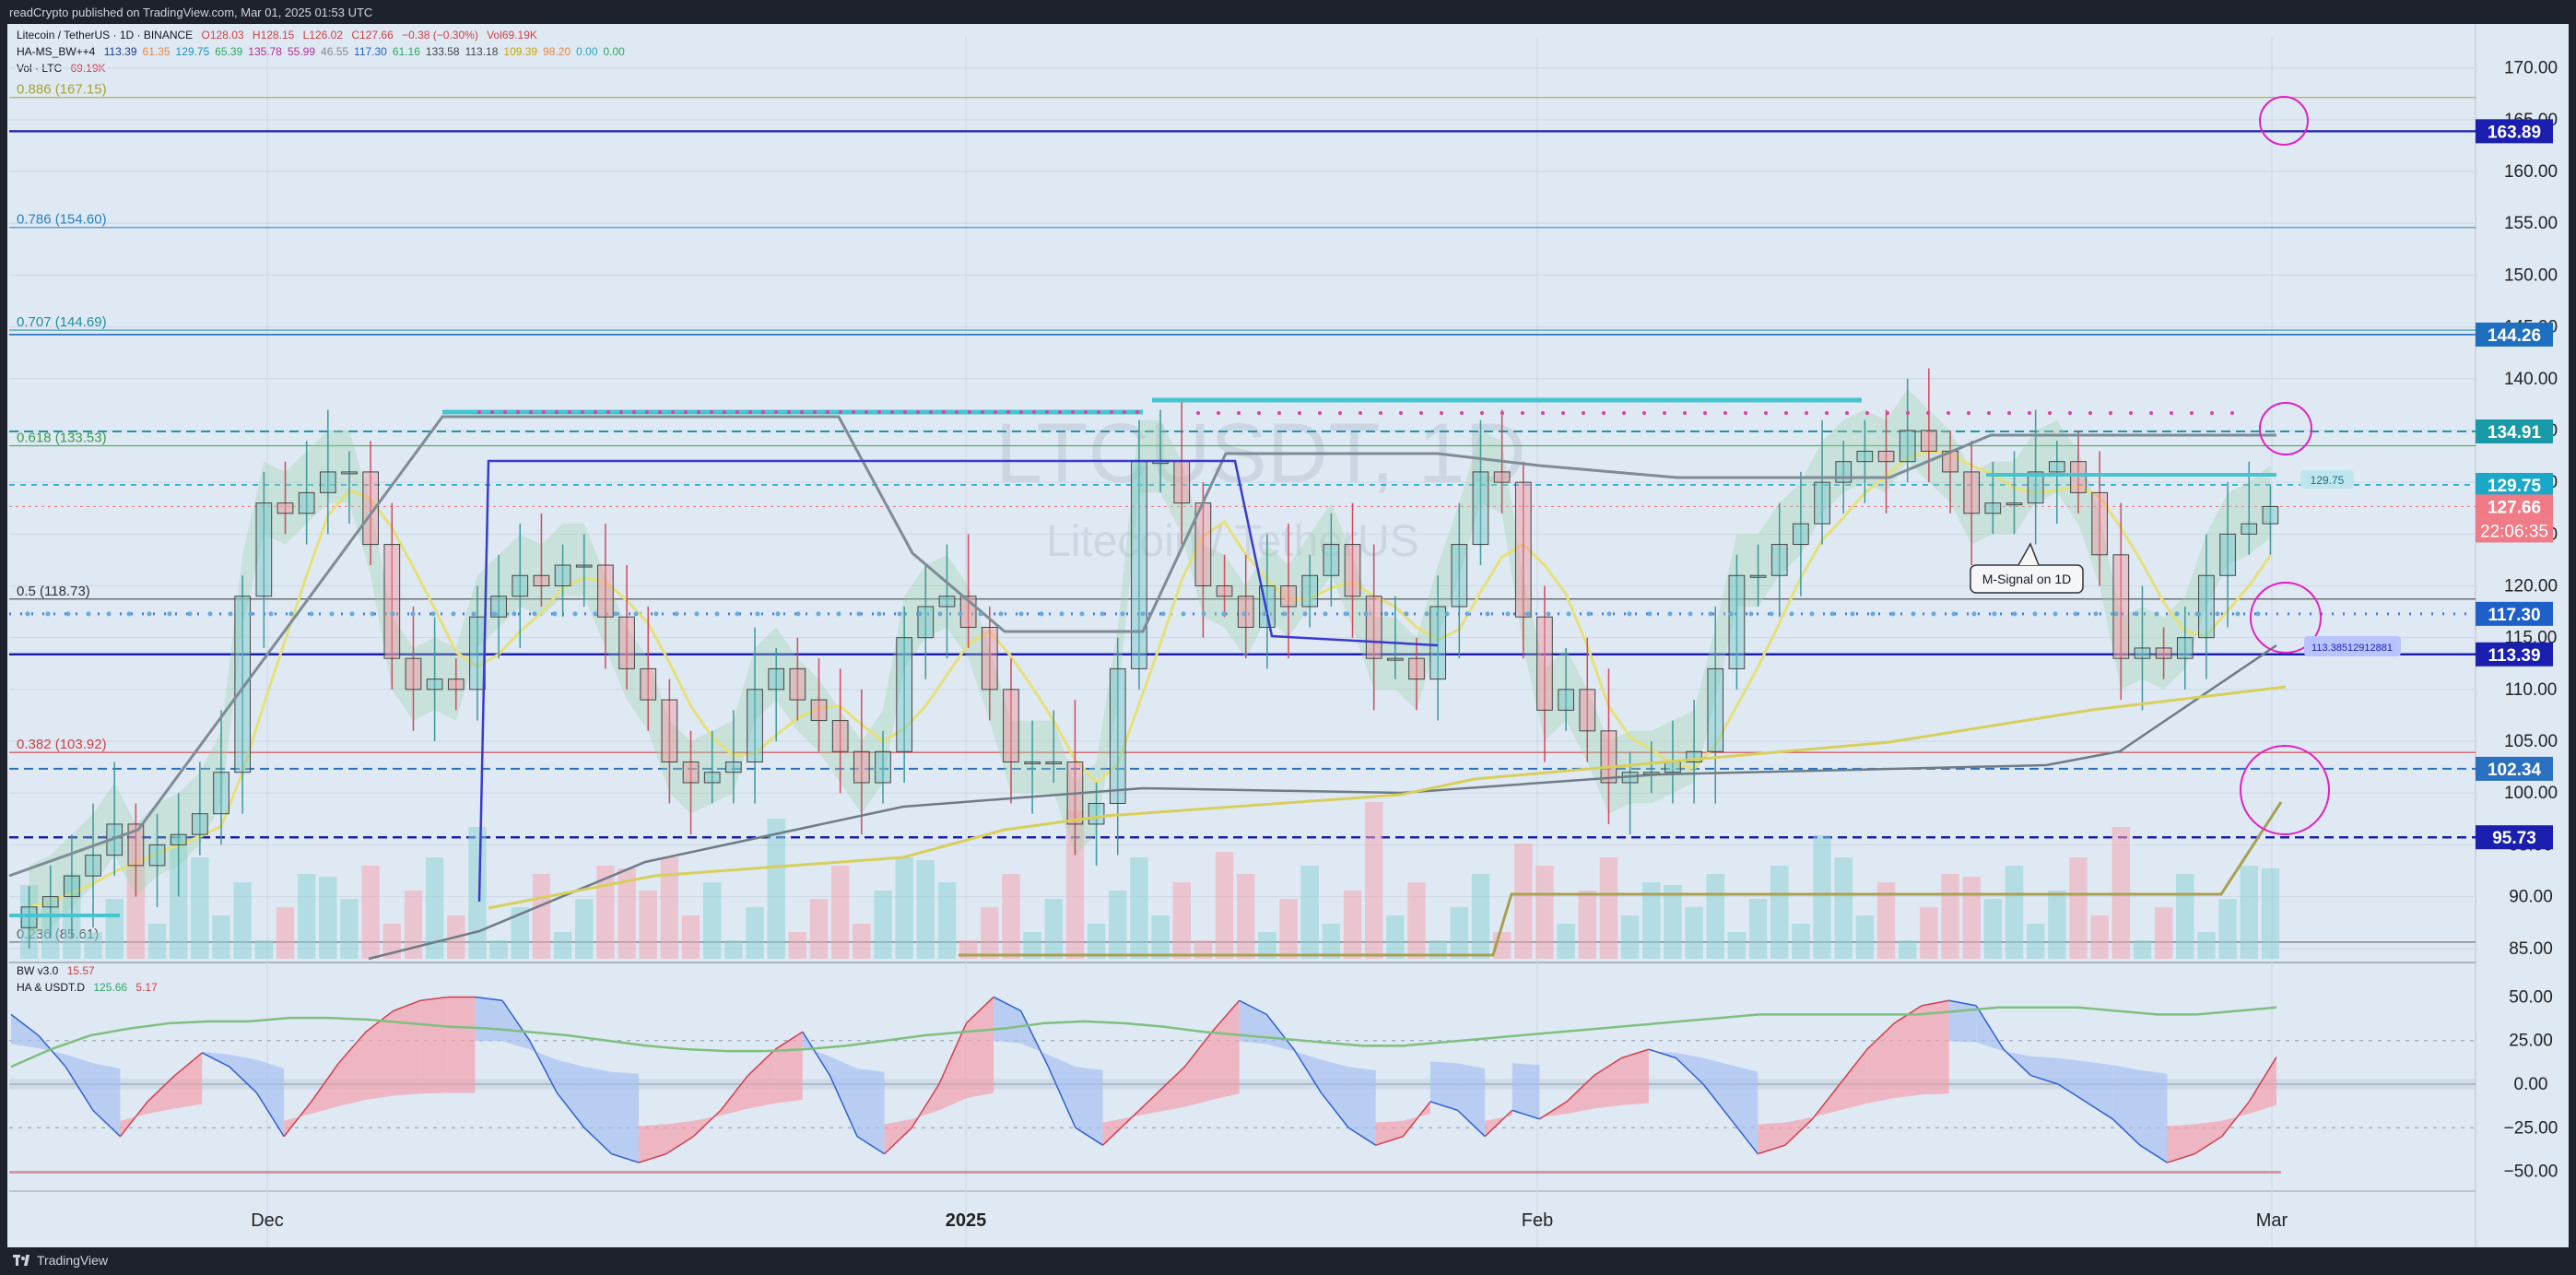 The image size is (2576, 1275). Describe the element at coordinates (60, 1260) in the screenshot. I see `tradingview-logo: TradingView` at that location.